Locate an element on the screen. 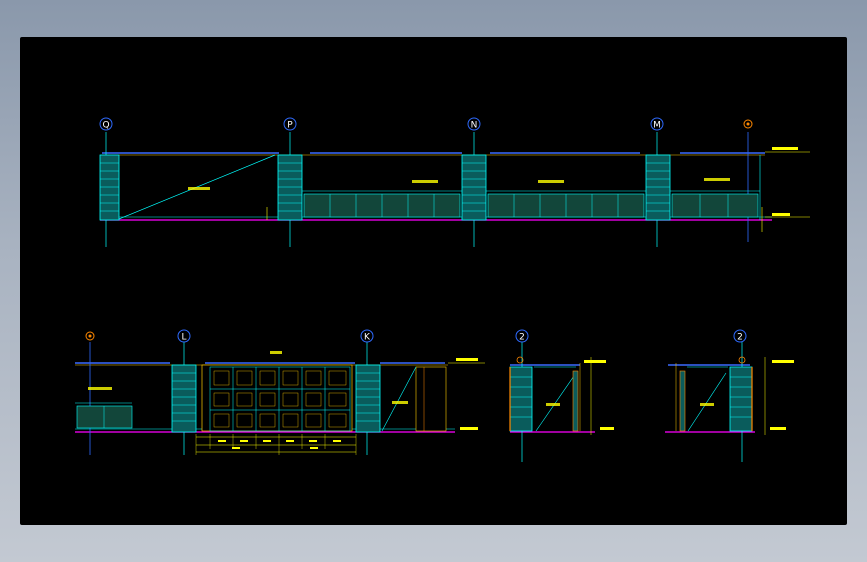  grid-bubble-secondary-left is located at coordinates (90, 336).